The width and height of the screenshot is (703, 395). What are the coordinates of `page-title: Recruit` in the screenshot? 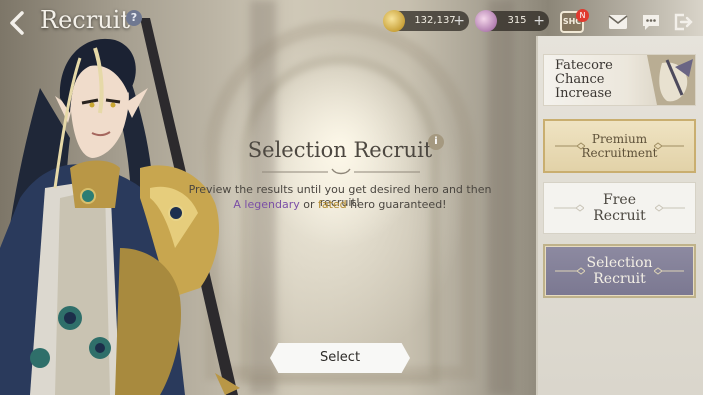 It's located at (85, 20).